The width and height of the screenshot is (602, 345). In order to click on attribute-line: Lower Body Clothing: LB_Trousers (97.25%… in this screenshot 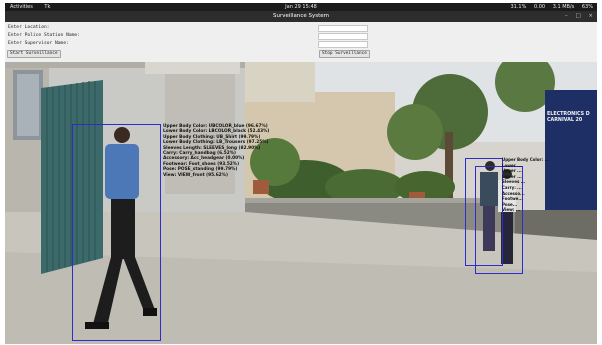, I will do `click(216, 143)`.